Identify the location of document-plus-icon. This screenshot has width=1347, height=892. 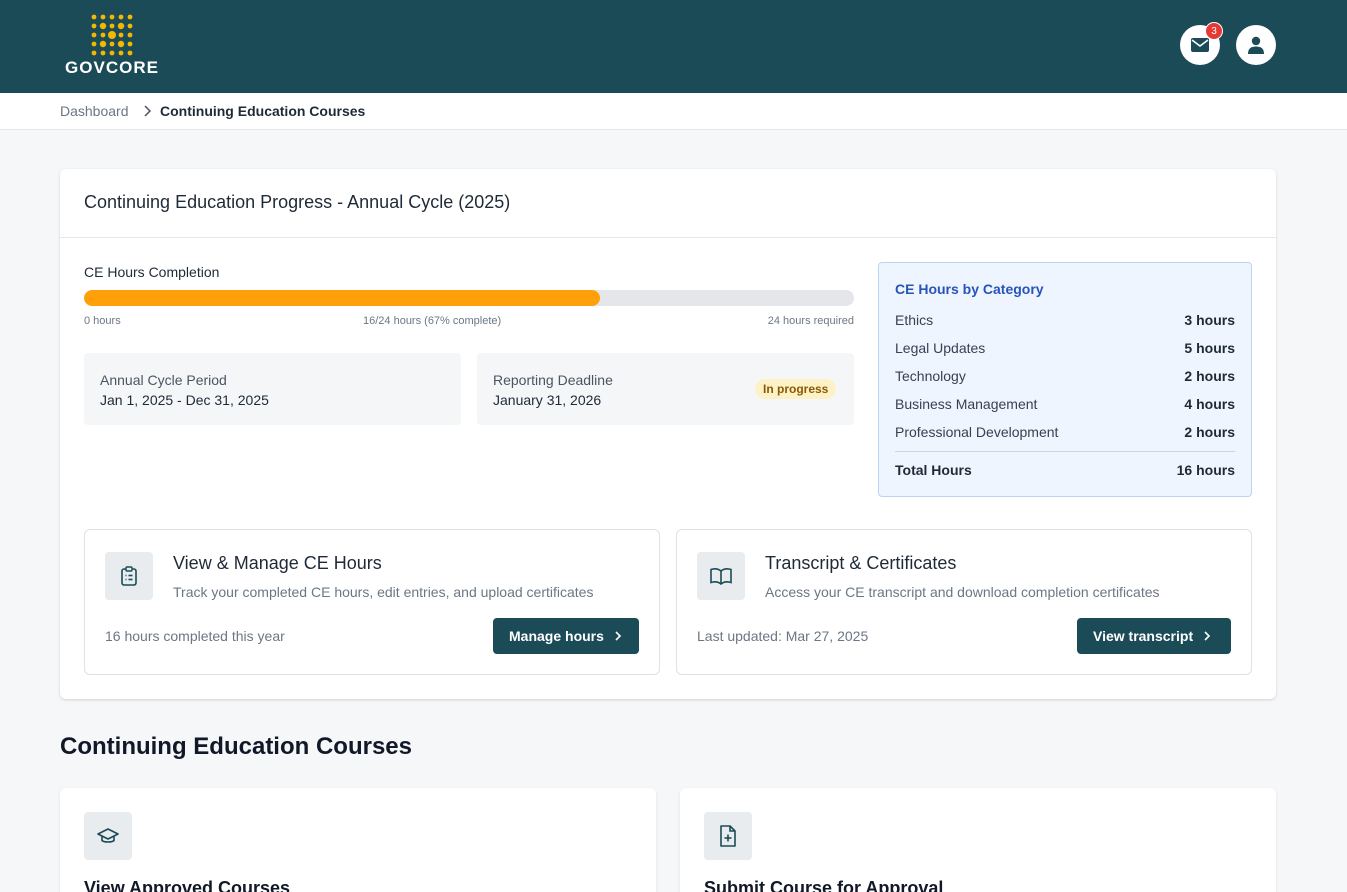
(728, 836).